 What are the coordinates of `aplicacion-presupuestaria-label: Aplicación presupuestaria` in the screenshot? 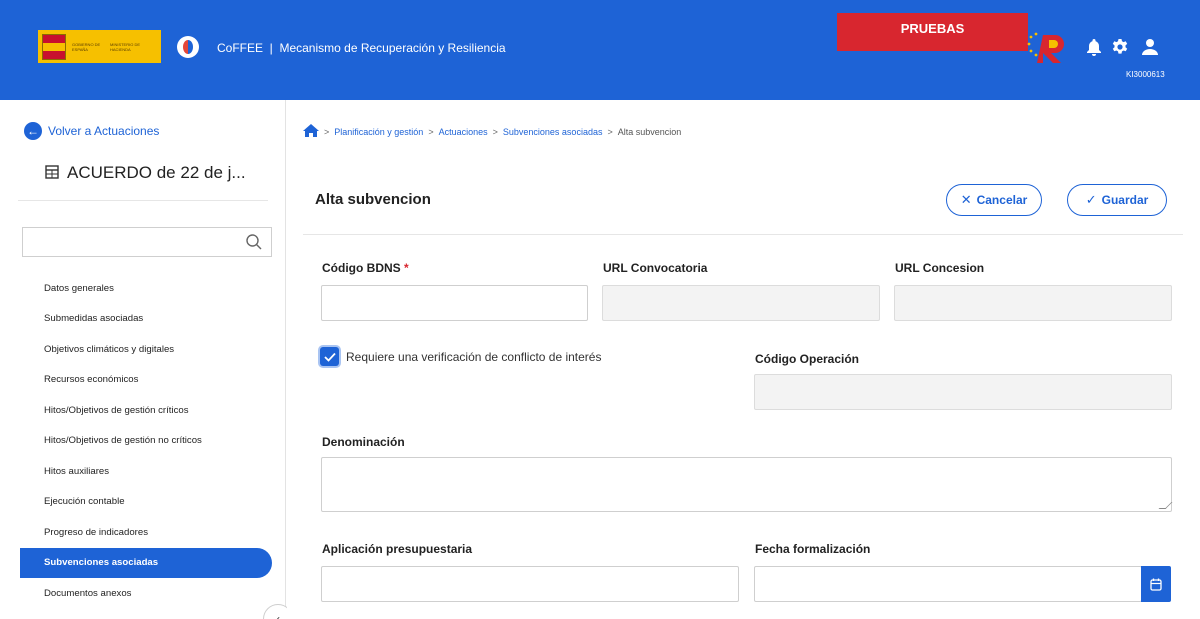 It's located at (397, 549).